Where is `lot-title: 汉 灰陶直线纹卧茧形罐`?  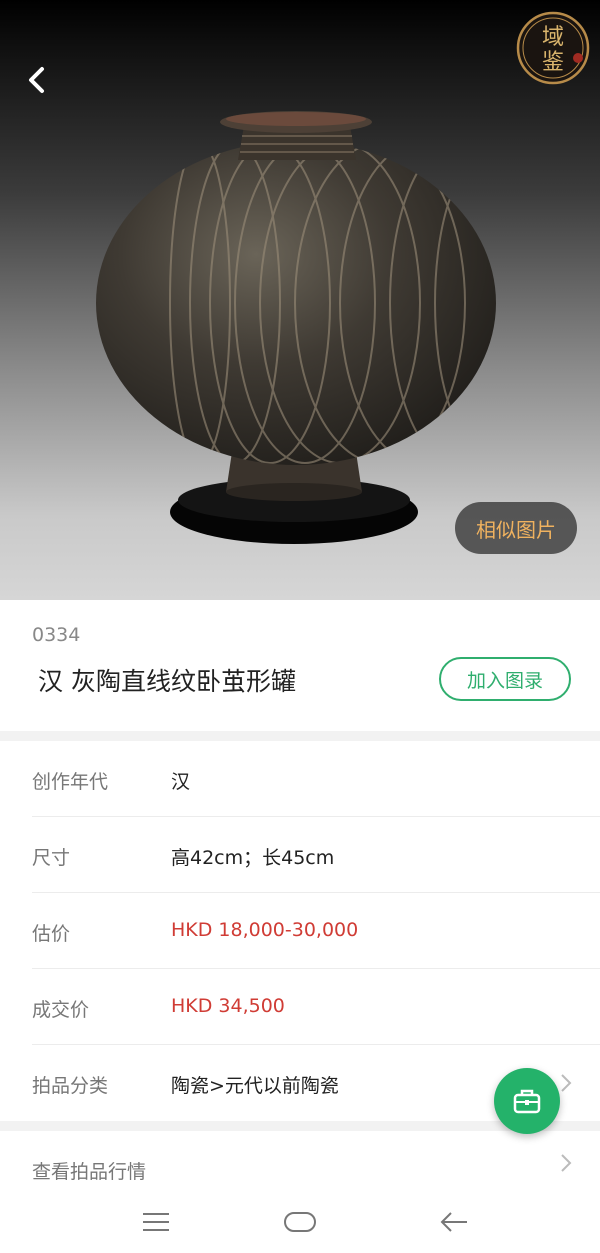 lot-title: 汉 灰陶直线纹卧茧形罐 is located at coordinates (167, 681).